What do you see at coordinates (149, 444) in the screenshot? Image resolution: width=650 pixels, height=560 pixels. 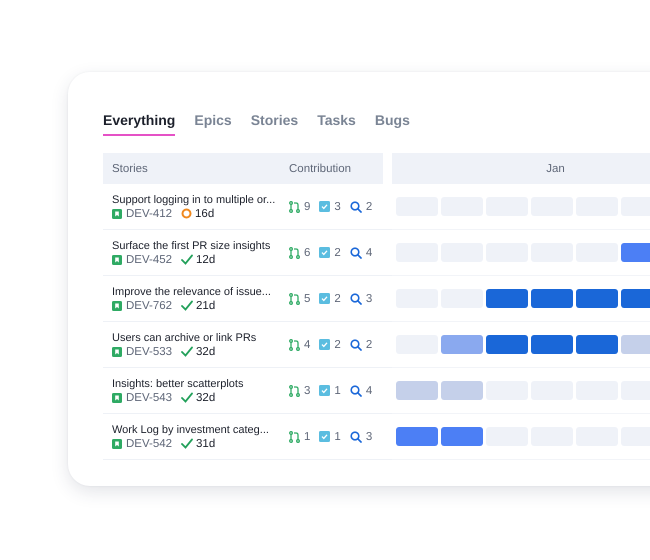 I see `story-id: DEV-542` at bounding box center [149, 444].